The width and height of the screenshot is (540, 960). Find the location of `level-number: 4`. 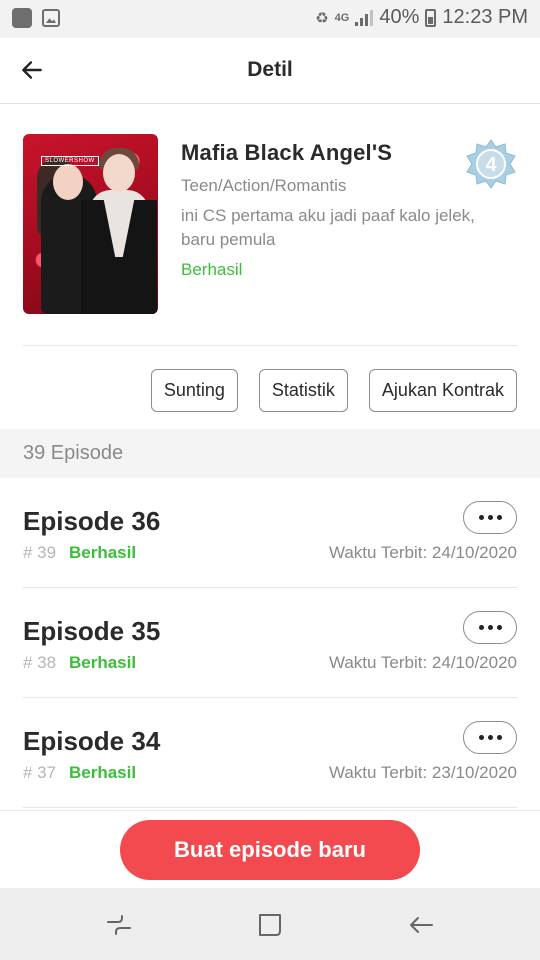

level-number: 4 is located at coordinates (491, 165).